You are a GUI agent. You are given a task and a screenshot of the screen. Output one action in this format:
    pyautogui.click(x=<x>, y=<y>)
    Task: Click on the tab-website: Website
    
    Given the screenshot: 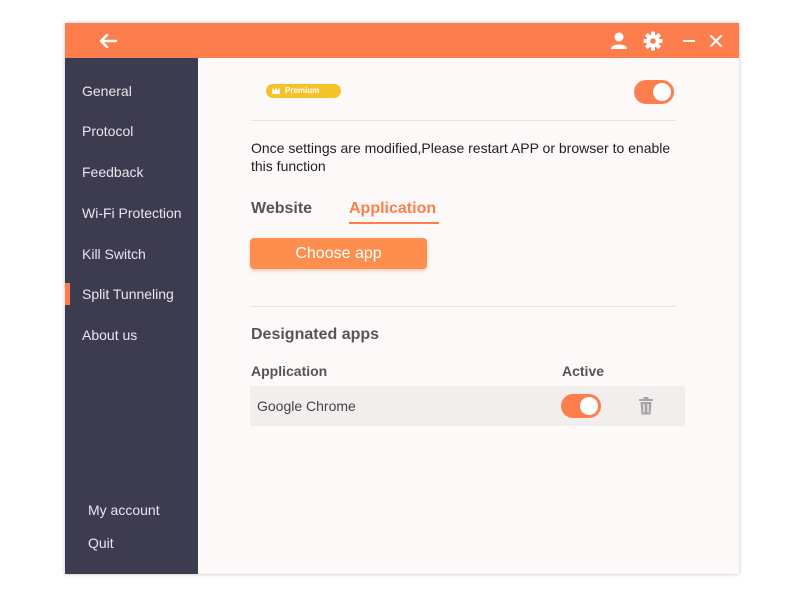 What is the action you would take?
    pyautogui.click(x=281, y=211)
    